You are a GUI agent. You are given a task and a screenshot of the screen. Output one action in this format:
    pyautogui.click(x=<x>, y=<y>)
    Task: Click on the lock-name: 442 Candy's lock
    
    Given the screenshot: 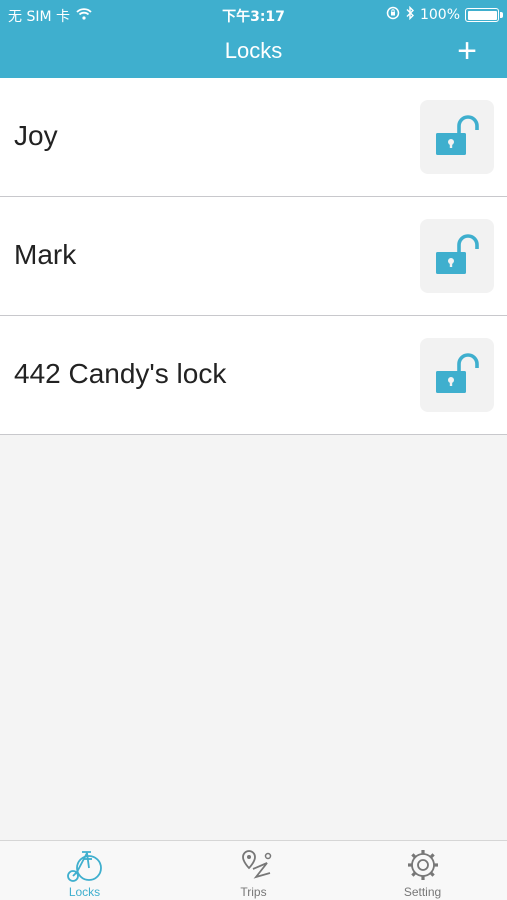 What is the action you would take?
    pyautogui.click(x=120, y=373)
    